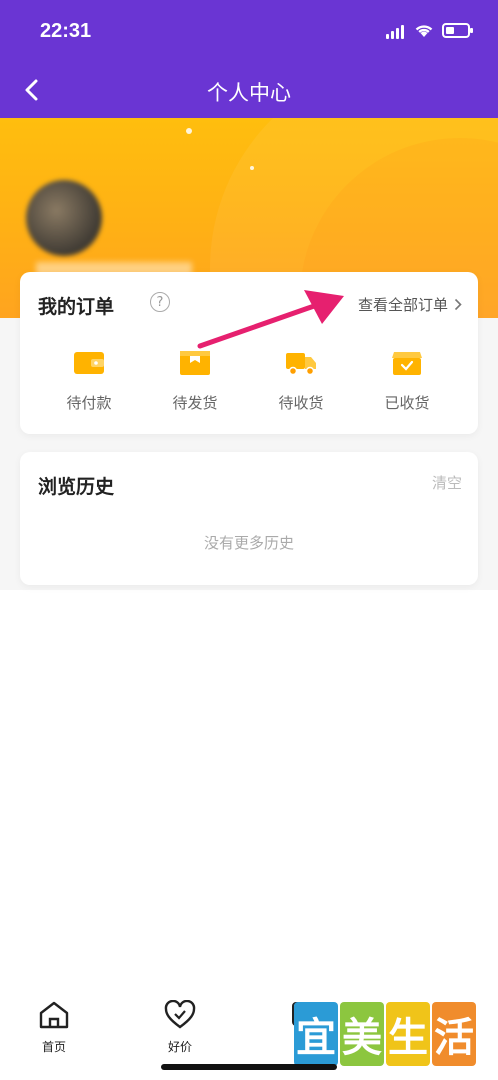 The width and height of the screenshot is (498, 1080). What do you see at coordinates (316, 1034) in the screenshot?
I see `watermark-char: 宜` at bounding box center [316, 1034].